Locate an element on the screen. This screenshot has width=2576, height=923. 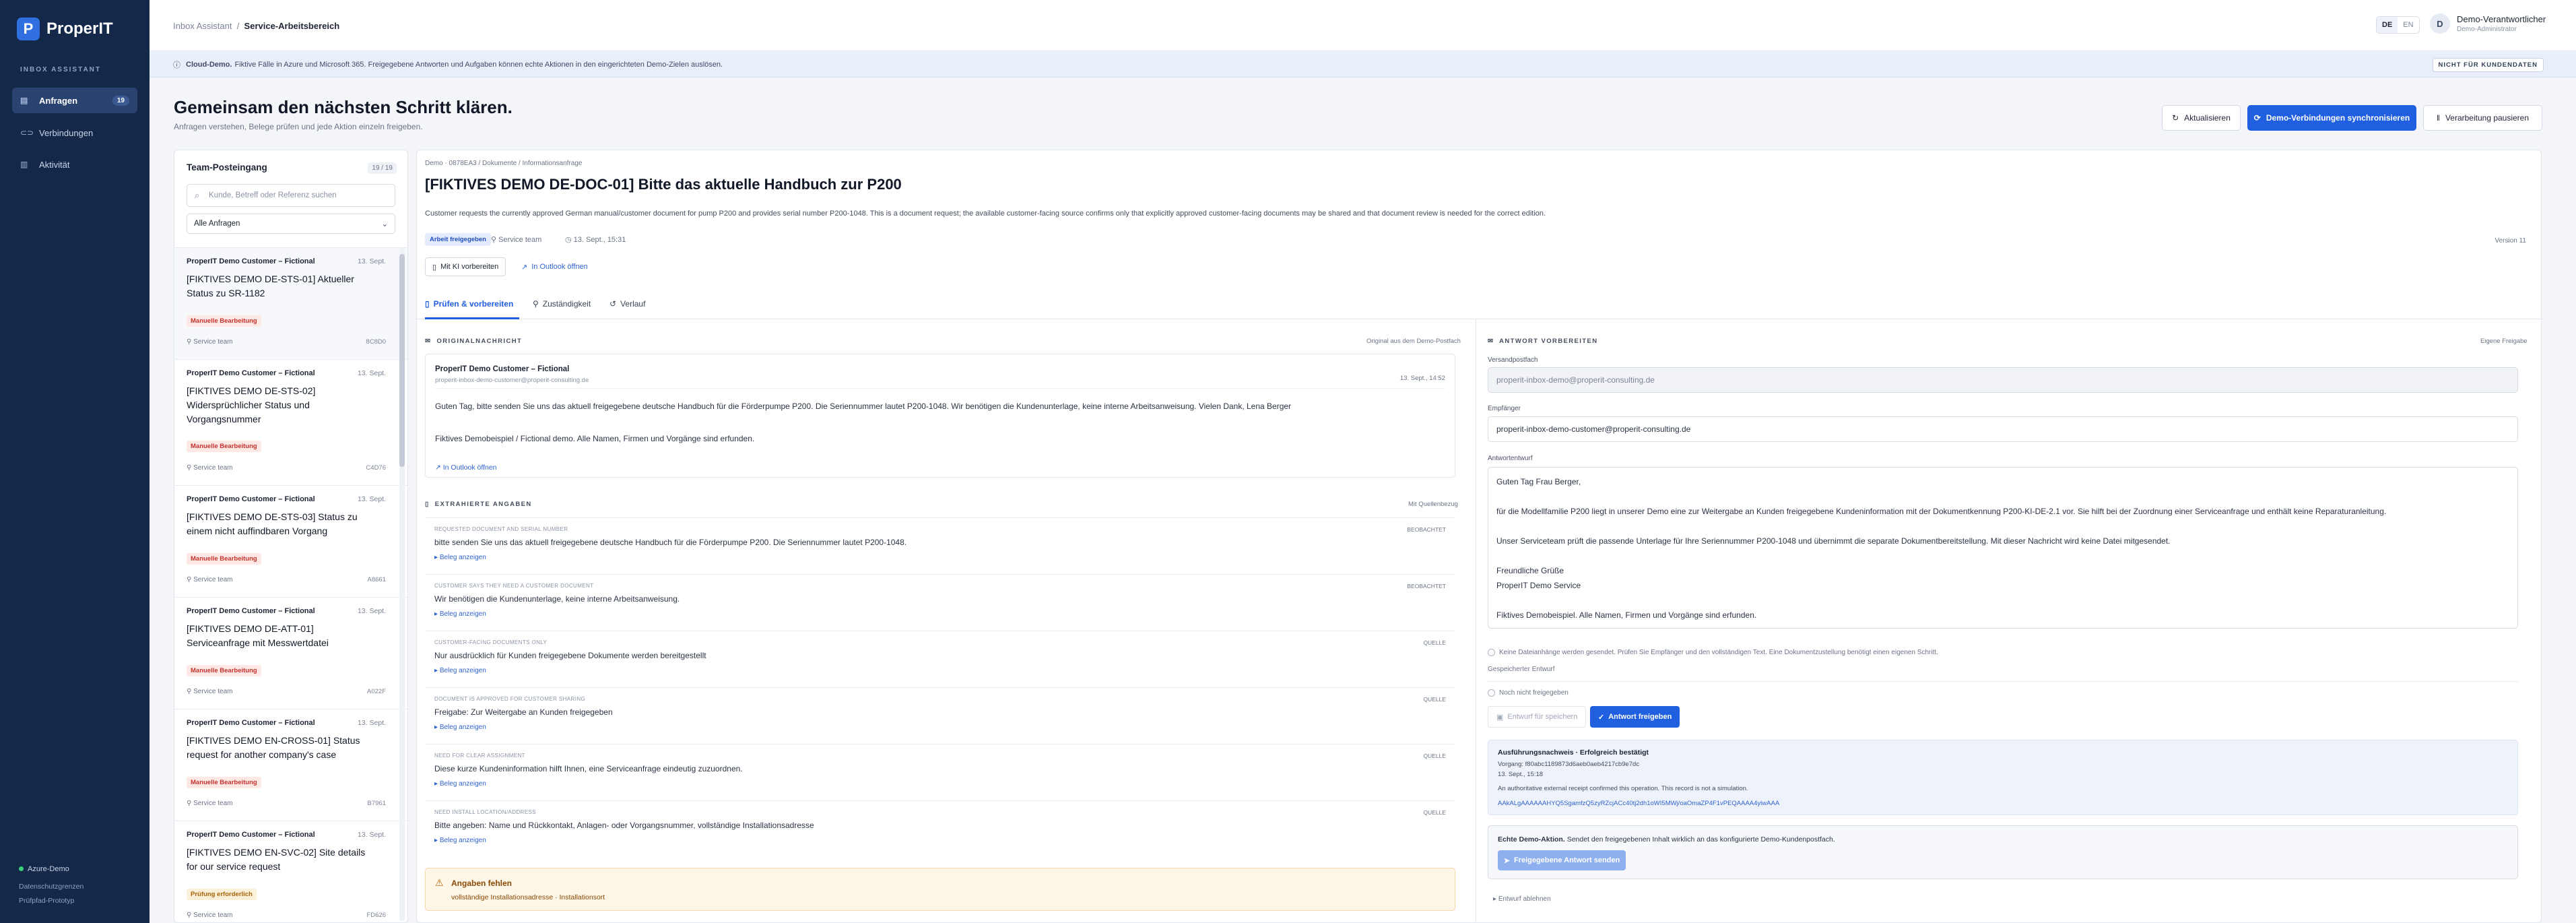
breadcrumb-root: Inbox Assistant is located at coordinates (202, 26).